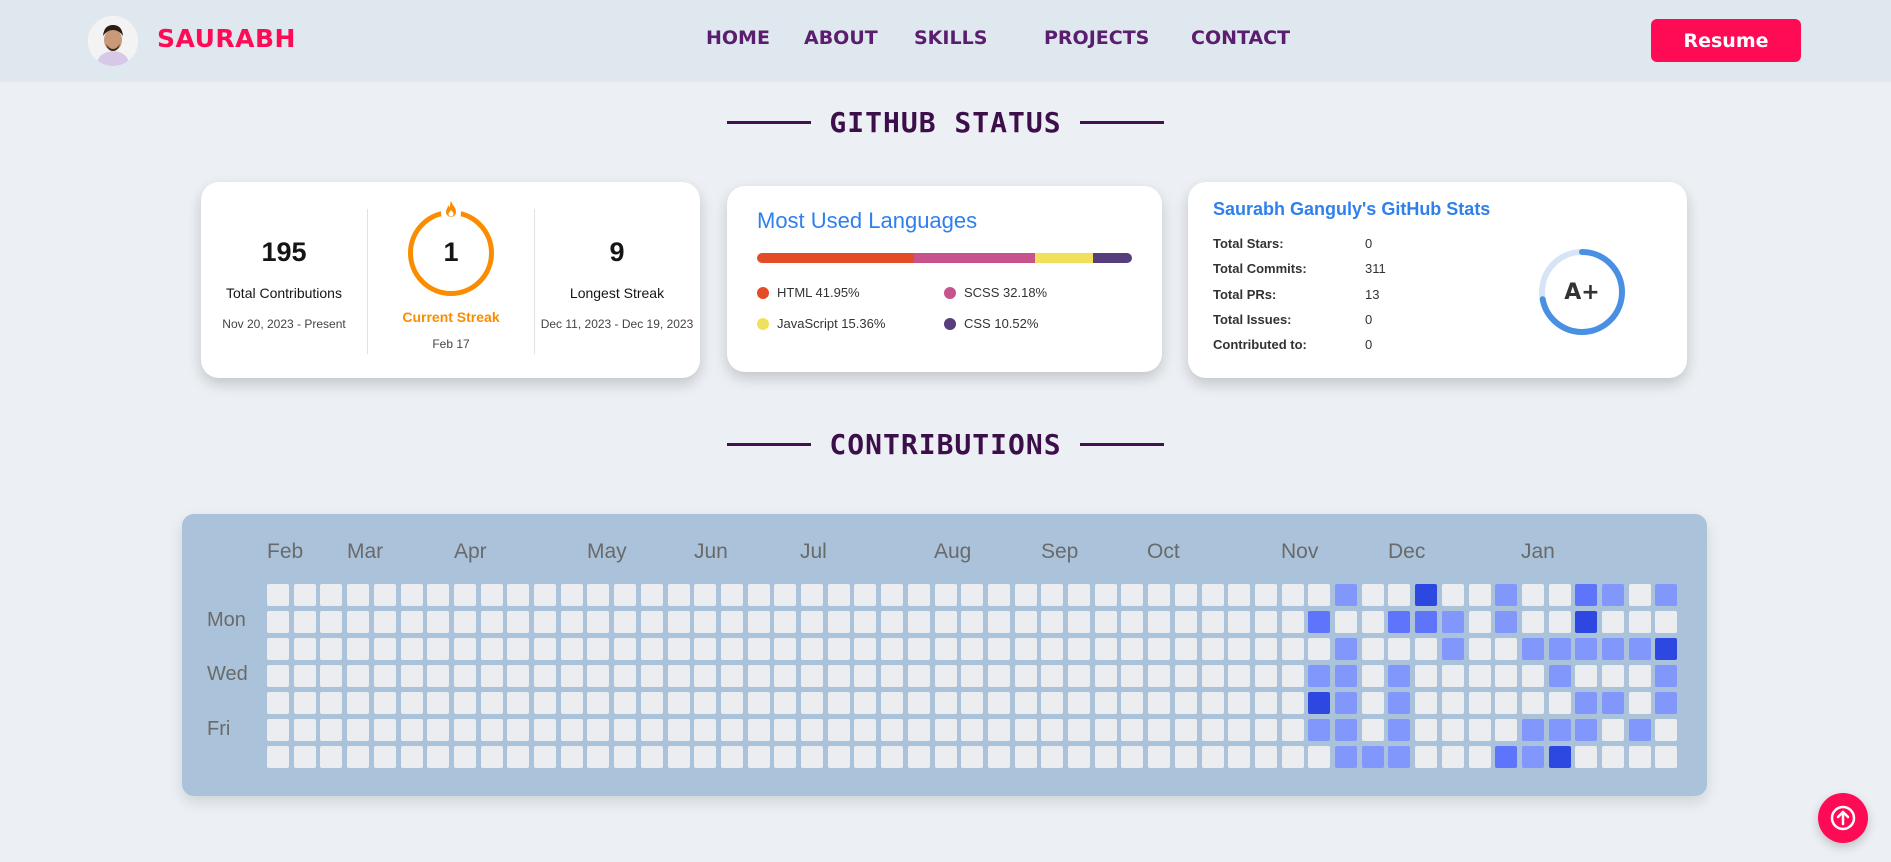 The width and height of the screenshot is (1891, 862). What do you see at coordinates (1726, 40) in the screenshot?
I see `resume-button: Resume` at bounding box center [1726, 40].